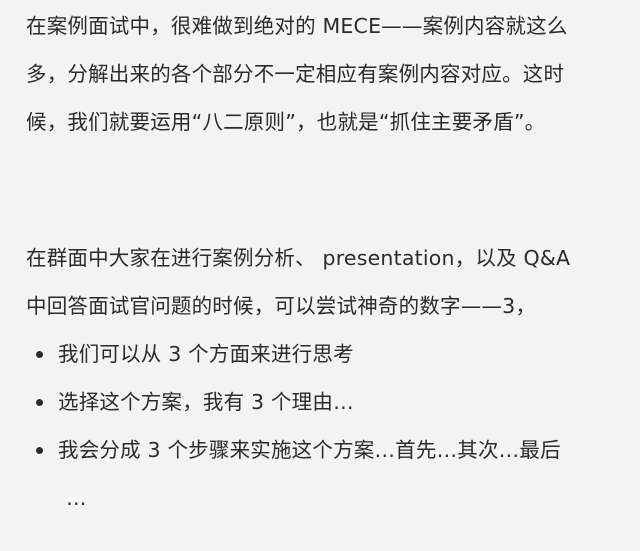 This screenshot has height=551, width=640. What do you see at coordinates (286, 122) in the screenshot?
I see `paragraph-line: 候，我们就要运用“八二原则”，也就是“抓住主要矛盾”。` at bounding box center [286, 122].